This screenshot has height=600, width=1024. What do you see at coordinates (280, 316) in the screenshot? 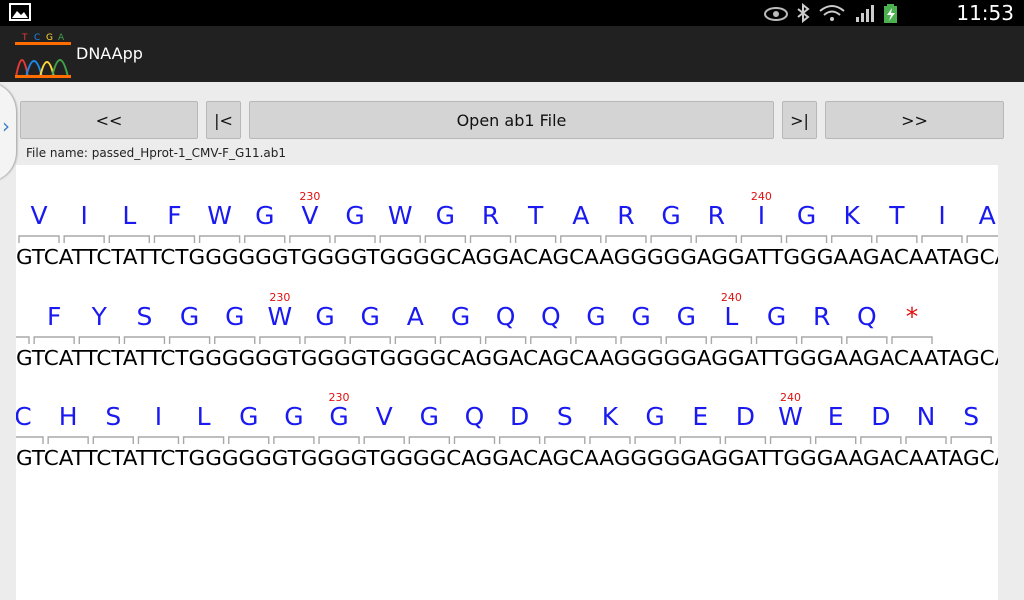
I see `amino-acid-2-7: W` at bounding box center [280, 316].